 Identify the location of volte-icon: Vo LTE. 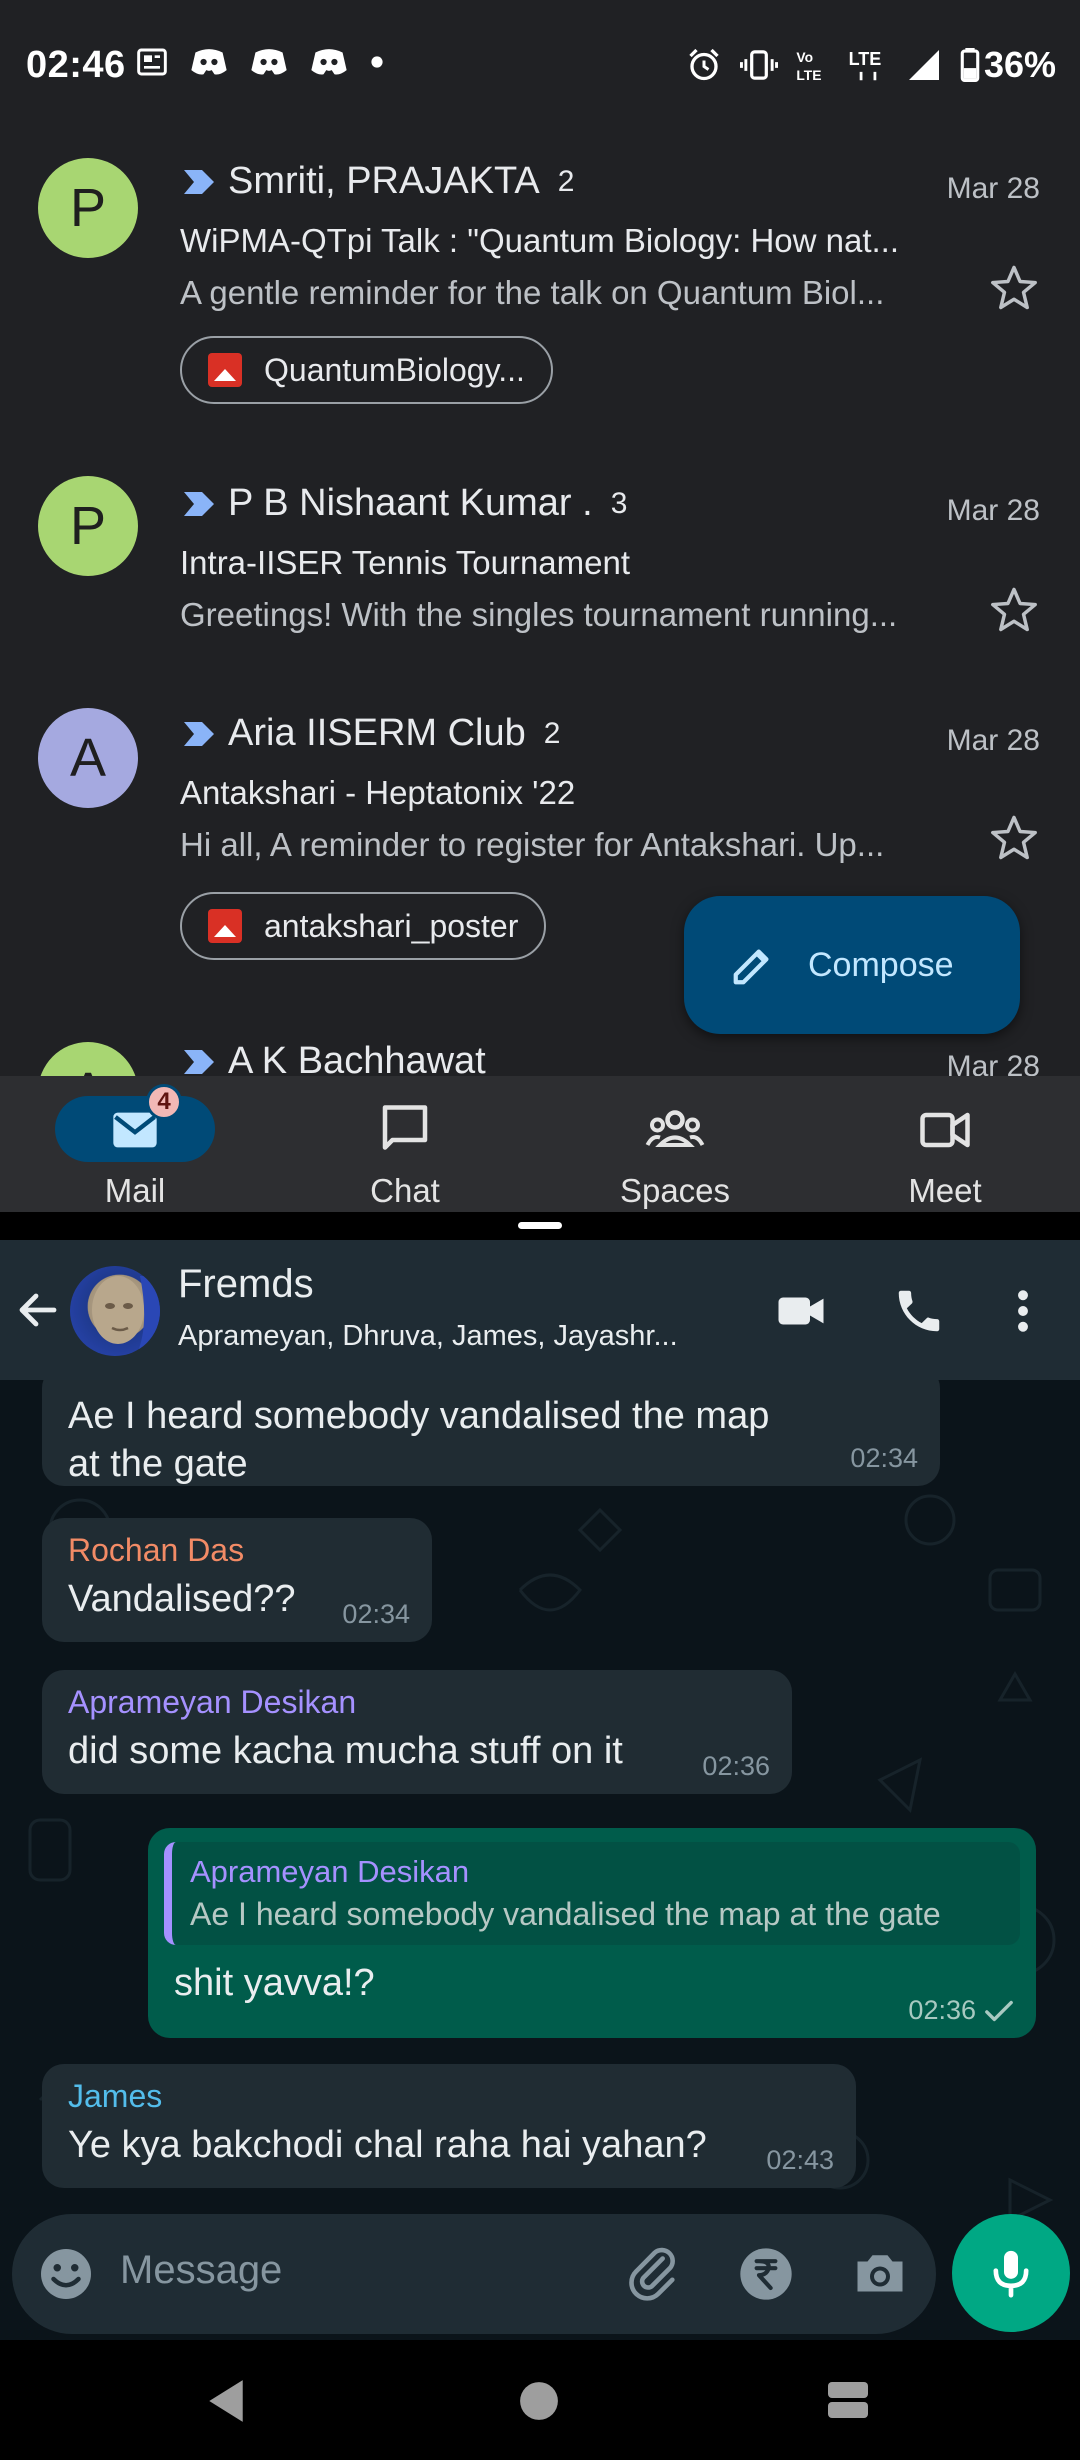
(808, 66).